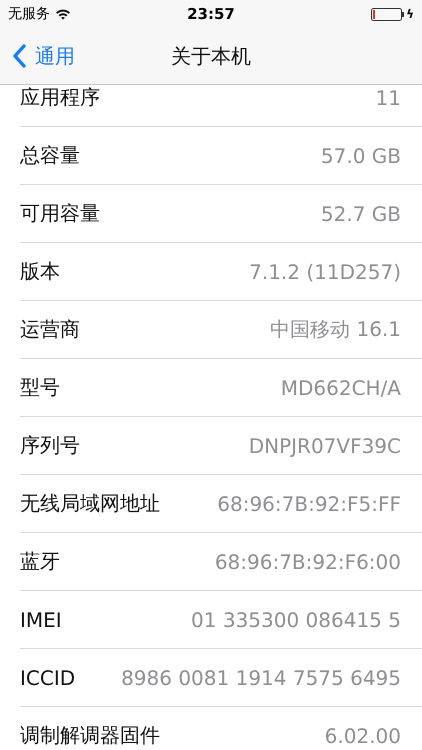 The height and width of the screenshot is (750, 422). What do you see at coordinates (296, 620) in the screenshot?
I see `row-value: 01 335300 086415 5` at bounding box center [296, 620].